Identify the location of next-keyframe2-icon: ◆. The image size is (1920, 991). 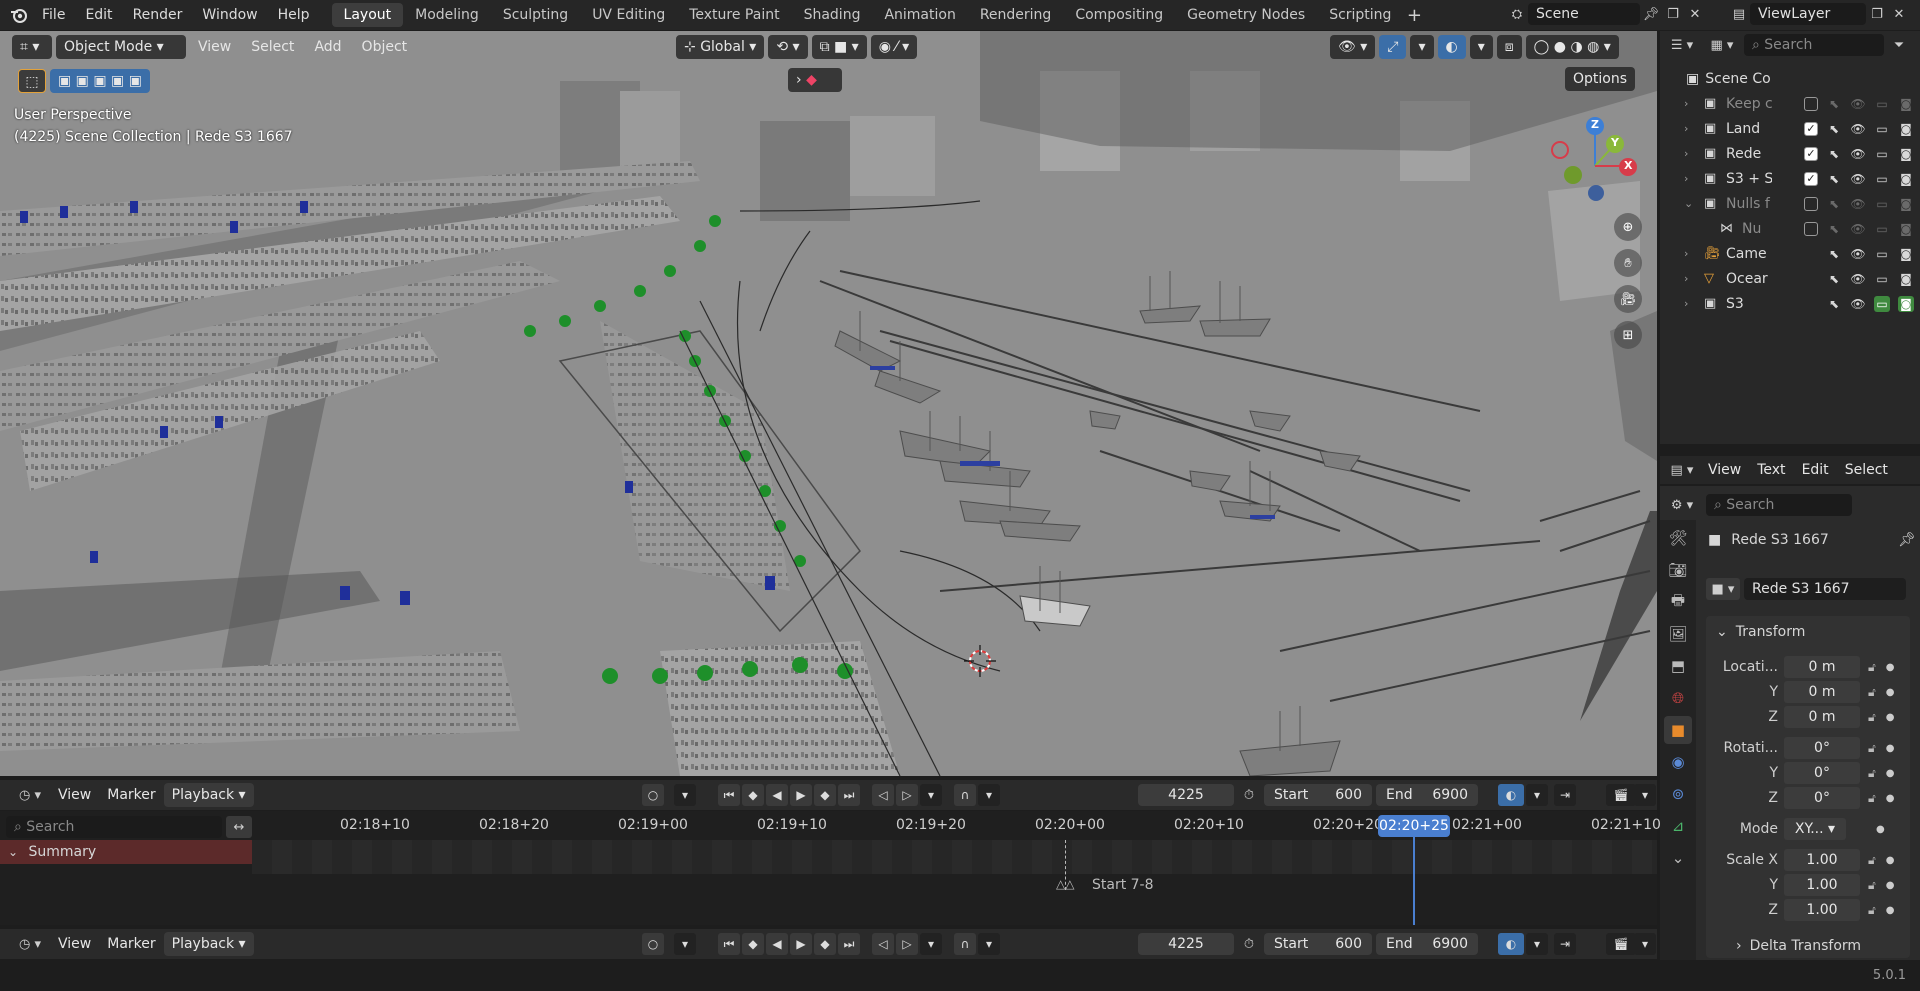
(825, 944).